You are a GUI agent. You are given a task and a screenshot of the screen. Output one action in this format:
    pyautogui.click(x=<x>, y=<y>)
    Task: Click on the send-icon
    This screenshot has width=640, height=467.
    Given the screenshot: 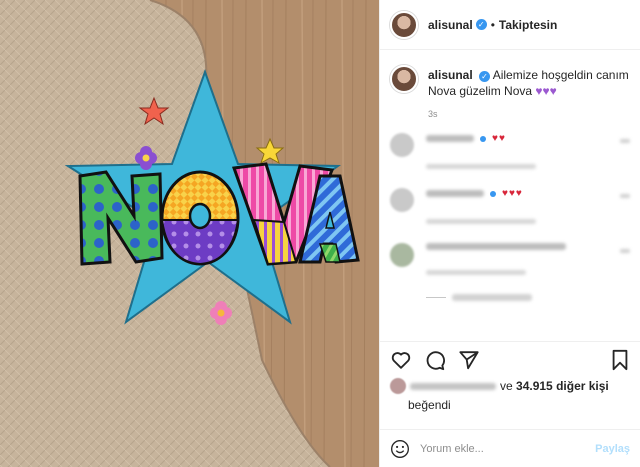 What is the action you would take?
    pyautogui.click(x=469, y=360)
    